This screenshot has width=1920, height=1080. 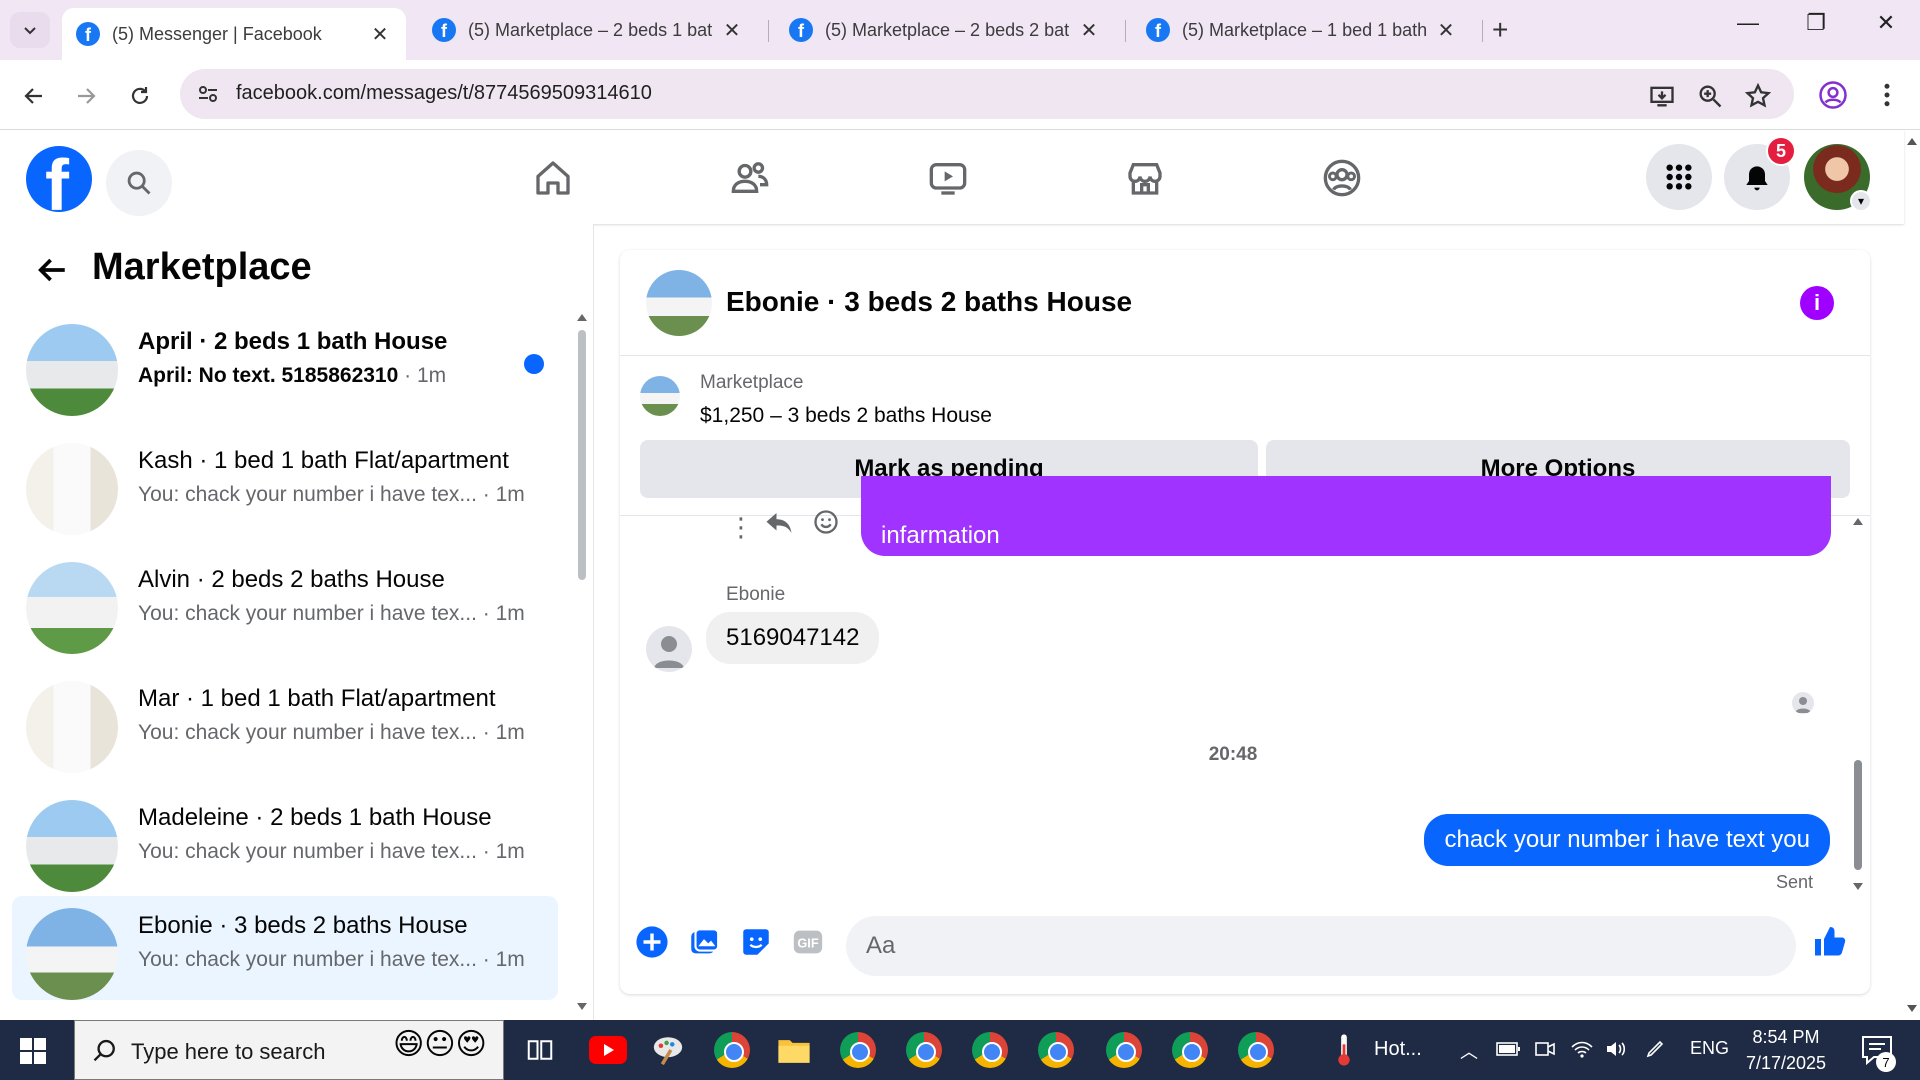 I want to click on friends-icon, so click(x=750, y=178).